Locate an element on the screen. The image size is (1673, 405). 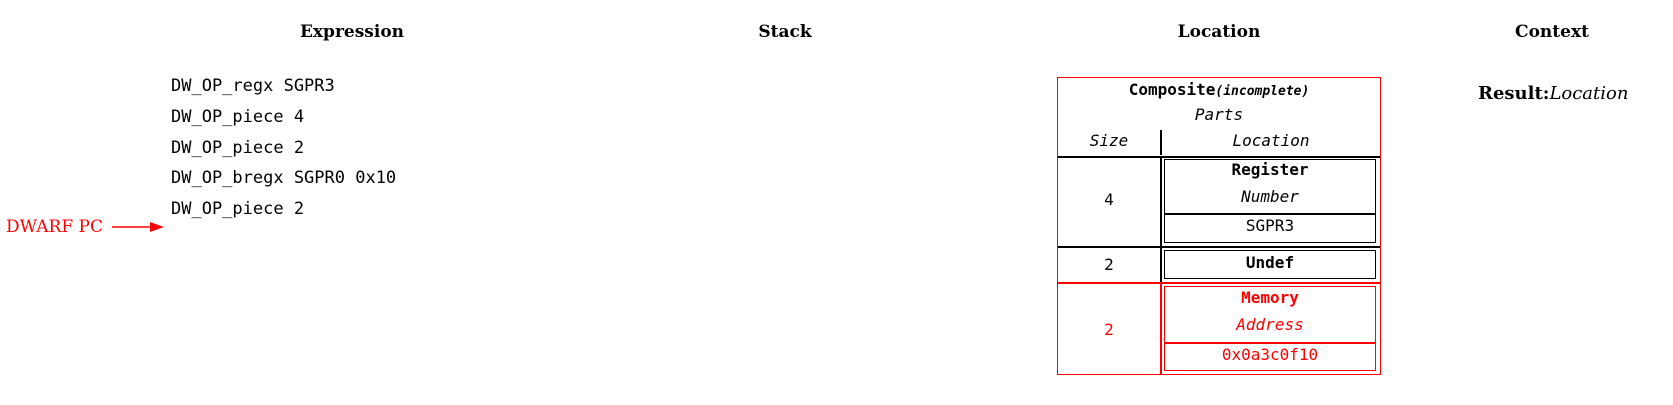
context-result: Result:Location is located at coordinates (1553, 93).